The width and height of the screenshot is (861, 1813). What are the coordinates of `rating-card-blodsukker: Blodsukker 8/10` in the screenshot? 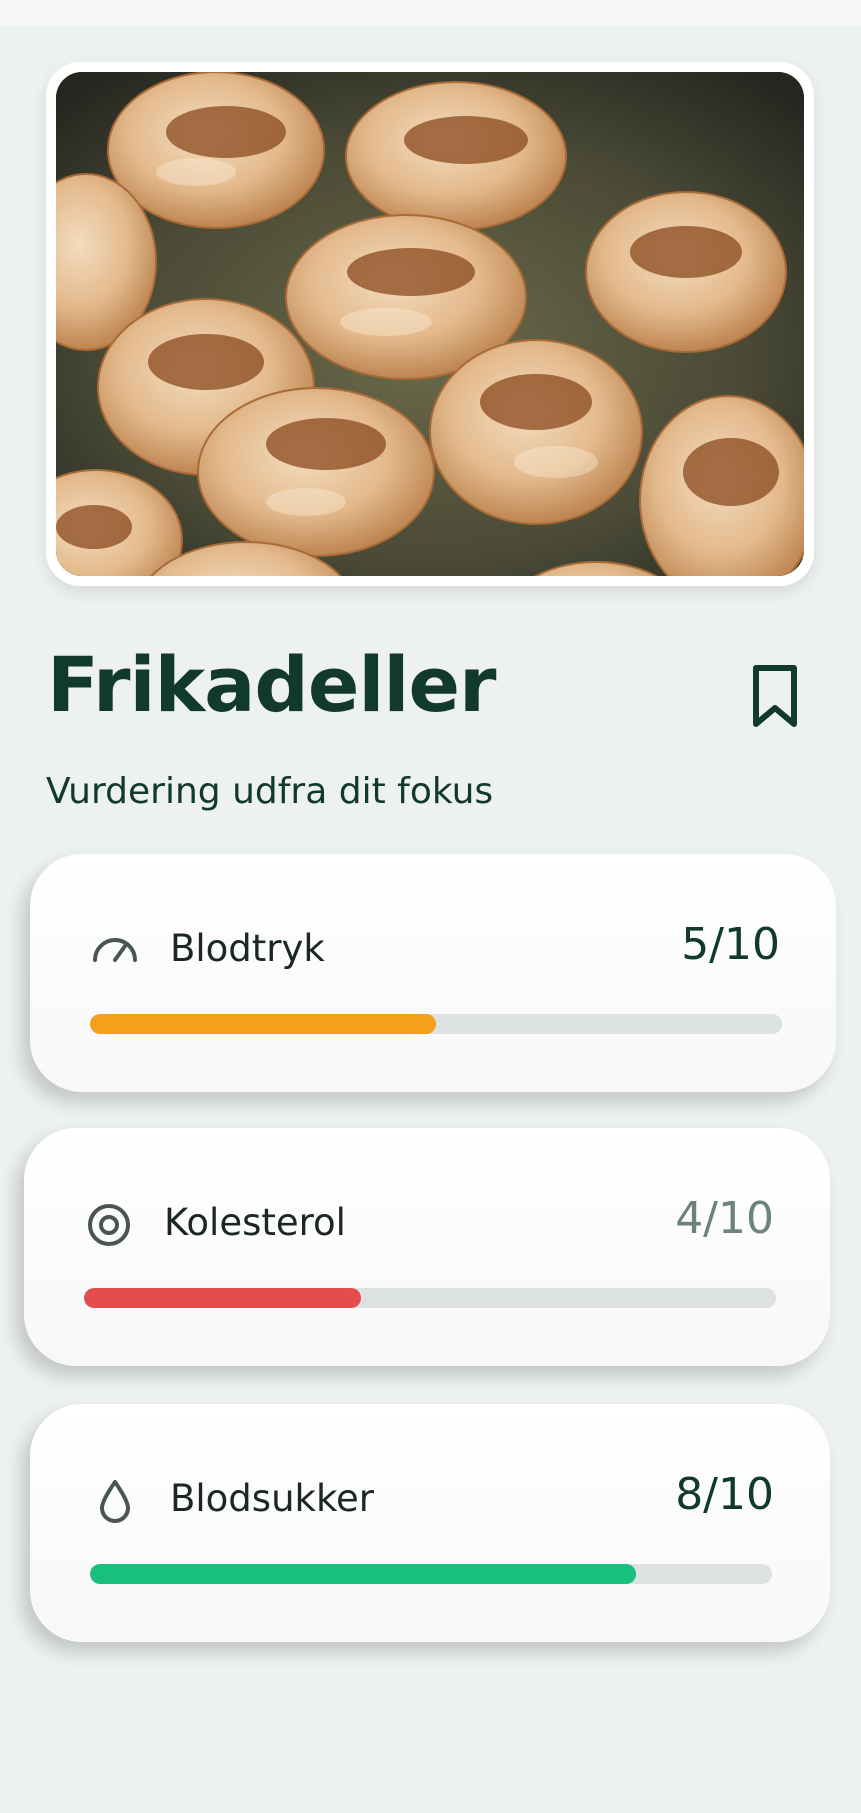 It's located at (430, 1523).